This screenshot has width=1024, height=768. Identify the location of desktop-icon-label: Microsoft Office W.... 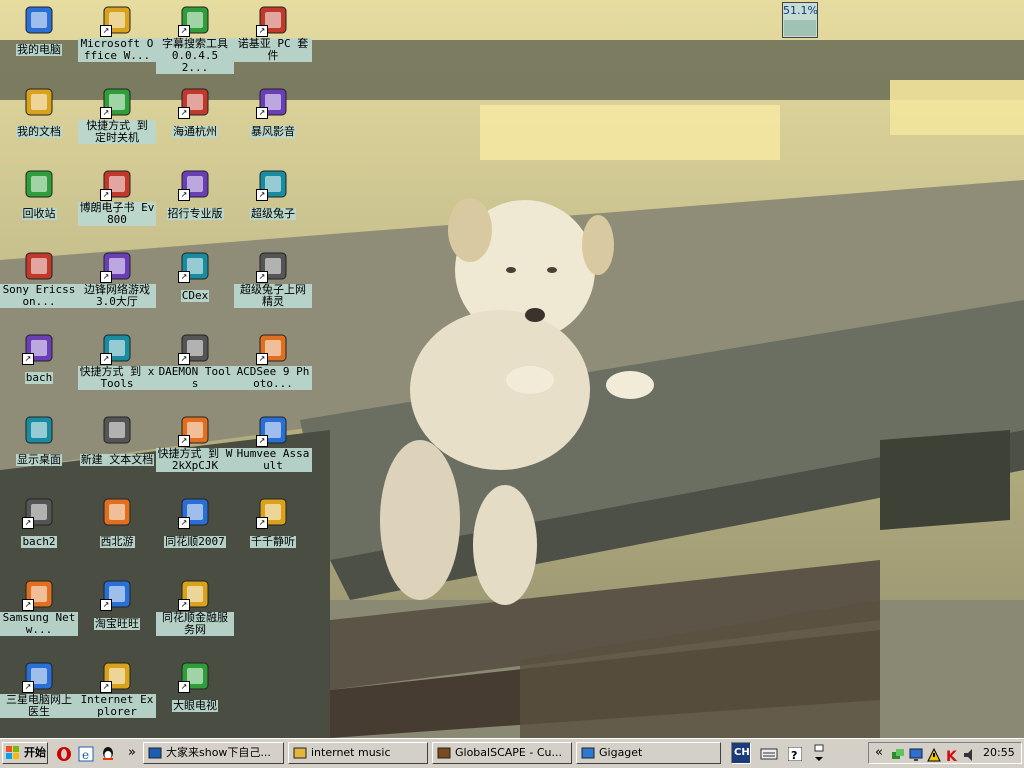
(117, 50).